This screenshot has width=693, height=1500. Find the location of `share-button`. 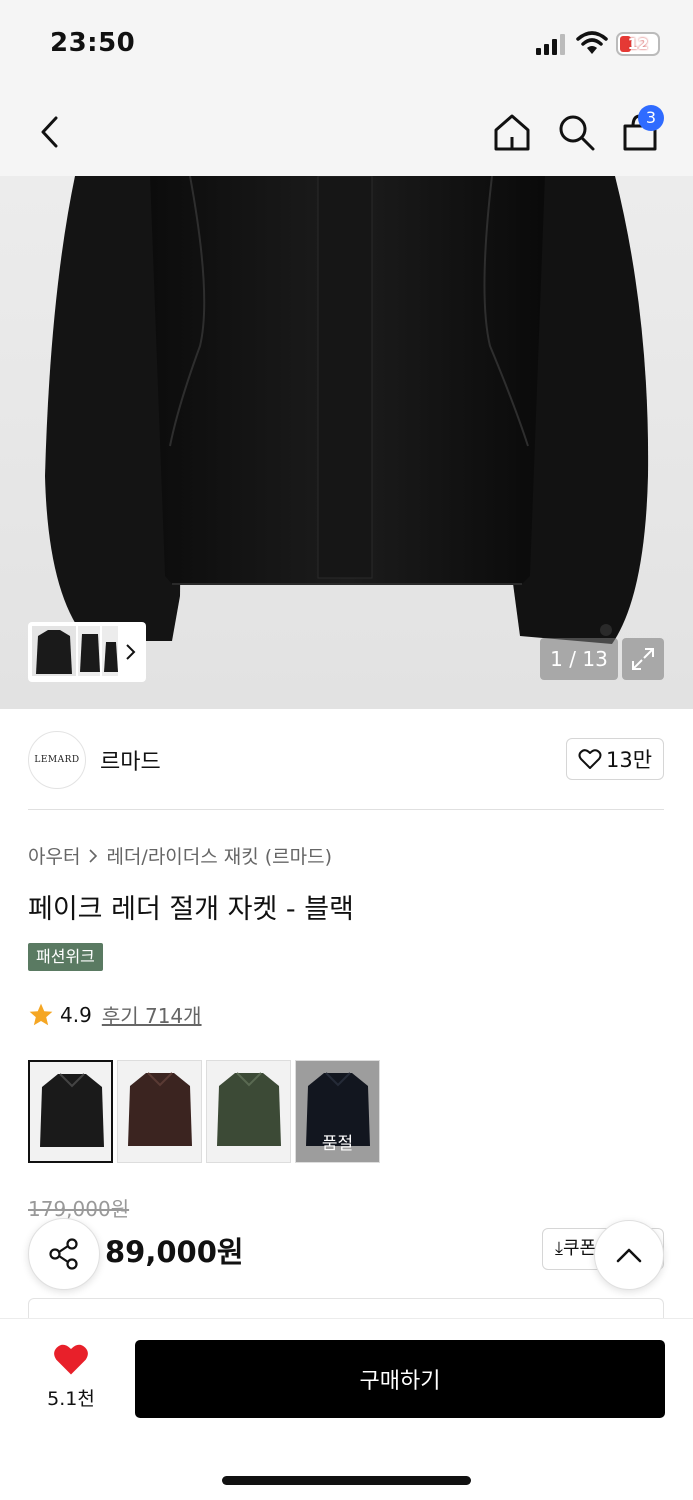

share-button is located at coordinates (64, 1254).